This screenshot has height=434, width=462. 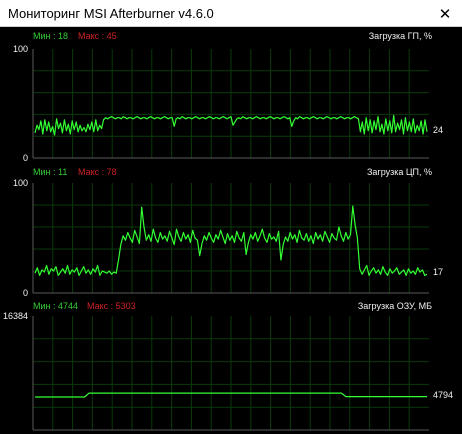 I want to click on close-button: ✕, so click(x=445, y=13).